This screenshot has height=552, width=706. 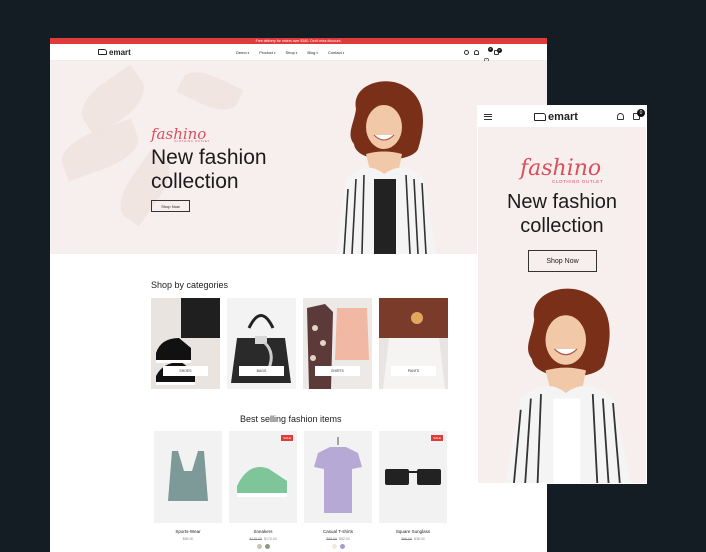 I want to click on main-menu: Demo▾ Product▾ Shop▾ Blog▾ Contact▾, so click(x=290, y=52).